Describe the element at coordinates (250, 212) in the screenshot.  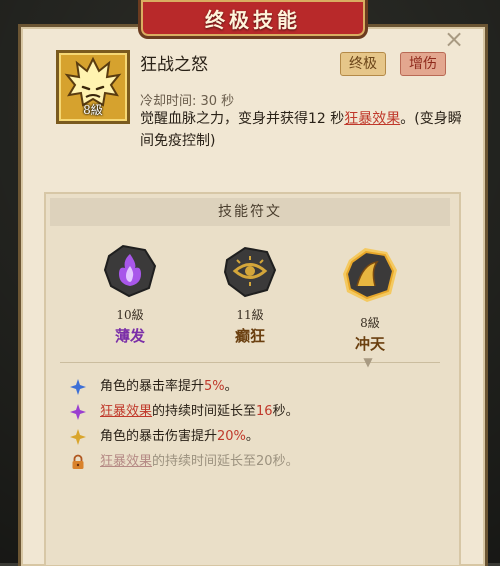
I see `rune-section-title: 技能符文` at that location.